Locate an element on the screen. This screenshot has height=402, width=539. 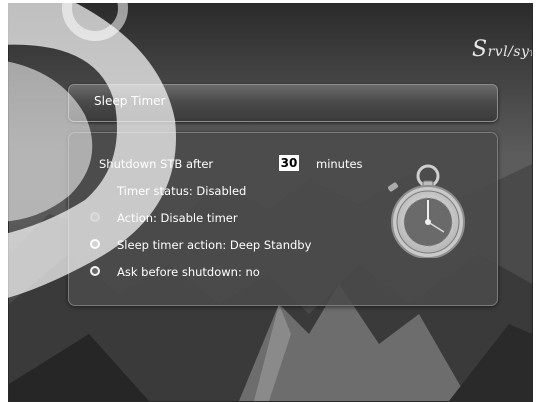
shutdown-minutes-input: 30 is located at coordinates (289, 163).